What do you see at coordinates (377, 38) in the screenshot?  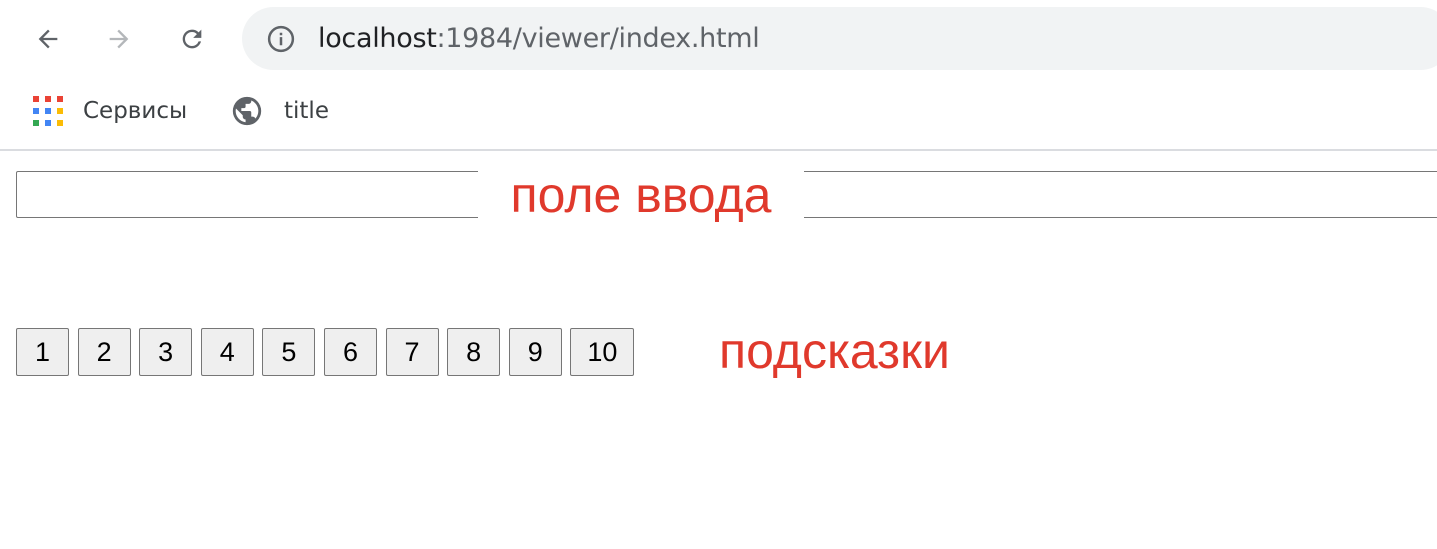 I see `url-host: localhost` at bounding box center [377, 38].